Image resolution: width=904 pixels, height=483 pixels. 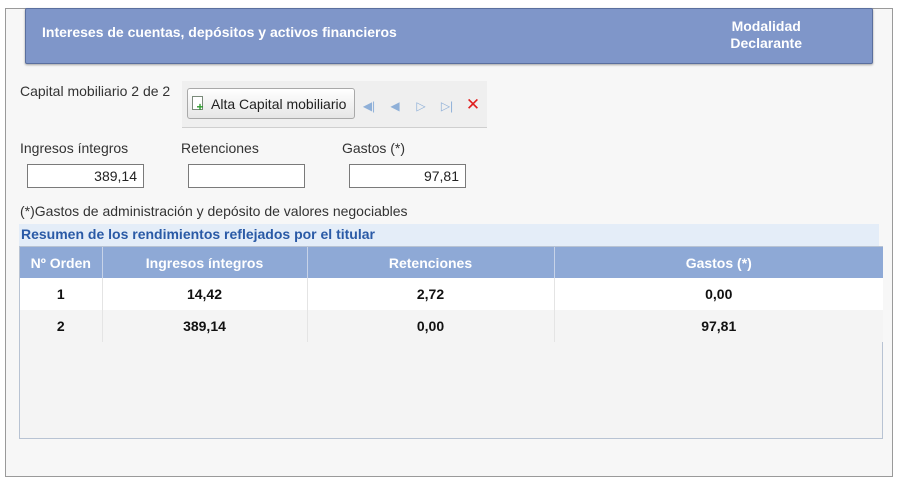 What do you see at coordinates (205, 326) in the screenshot?
I see `cell-ingresos: 389,14` at bounding box center [205, 326].